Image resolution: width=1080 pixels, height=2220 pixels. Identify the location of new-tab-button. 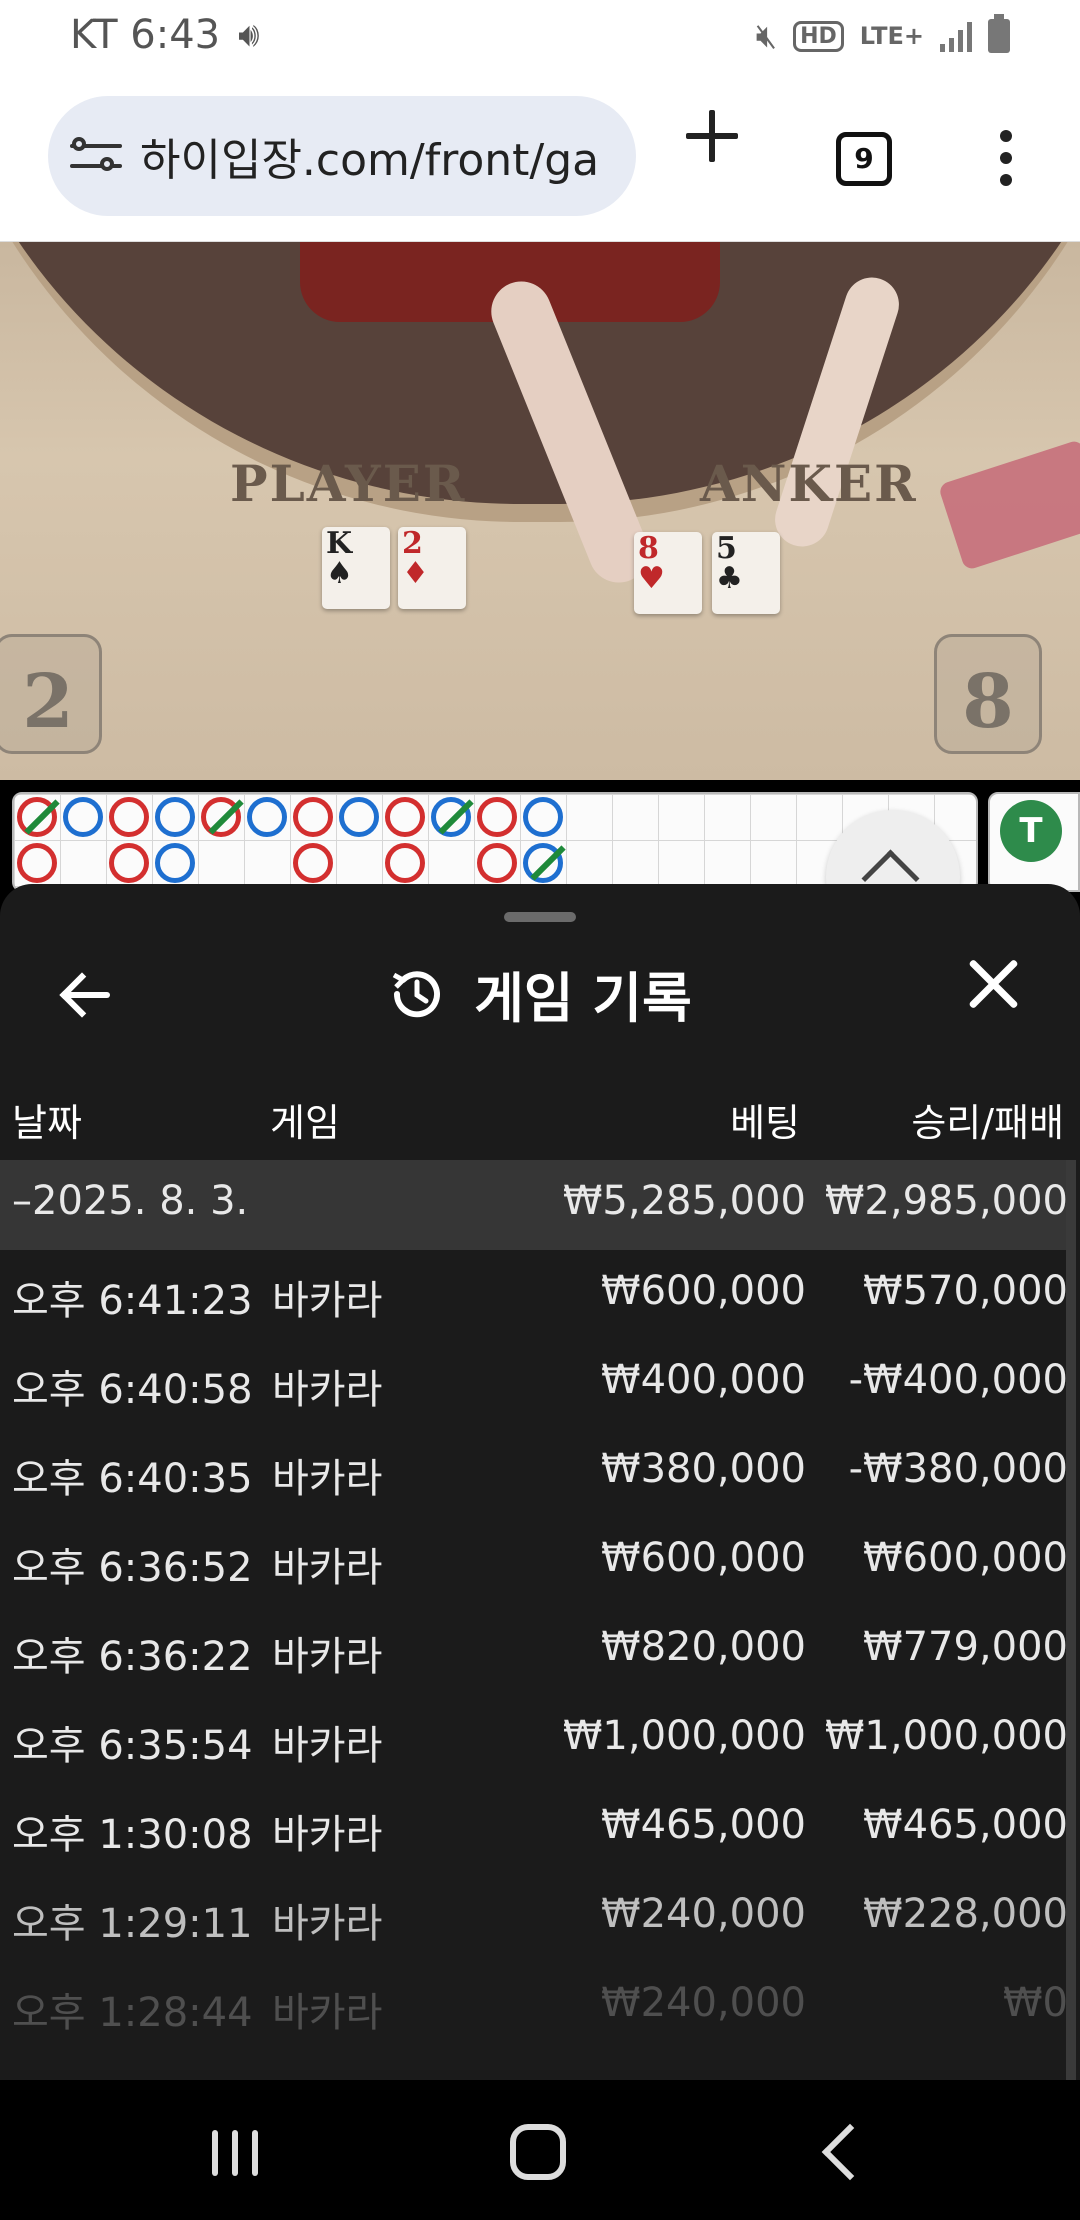
(712, 136).